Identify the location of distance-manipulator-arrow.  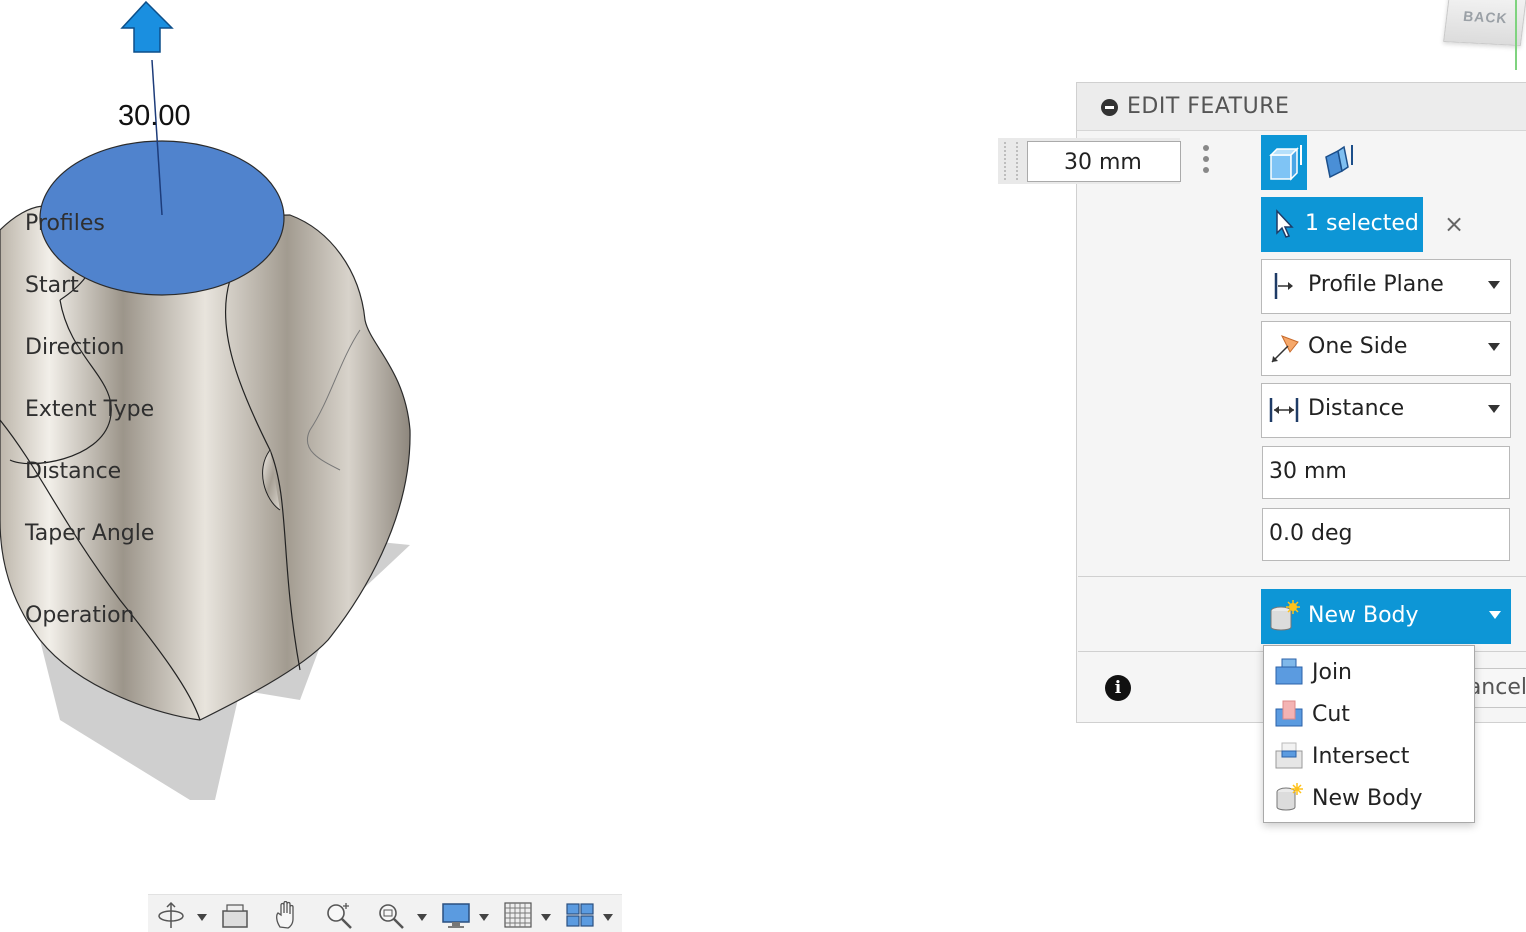
(147, 26).